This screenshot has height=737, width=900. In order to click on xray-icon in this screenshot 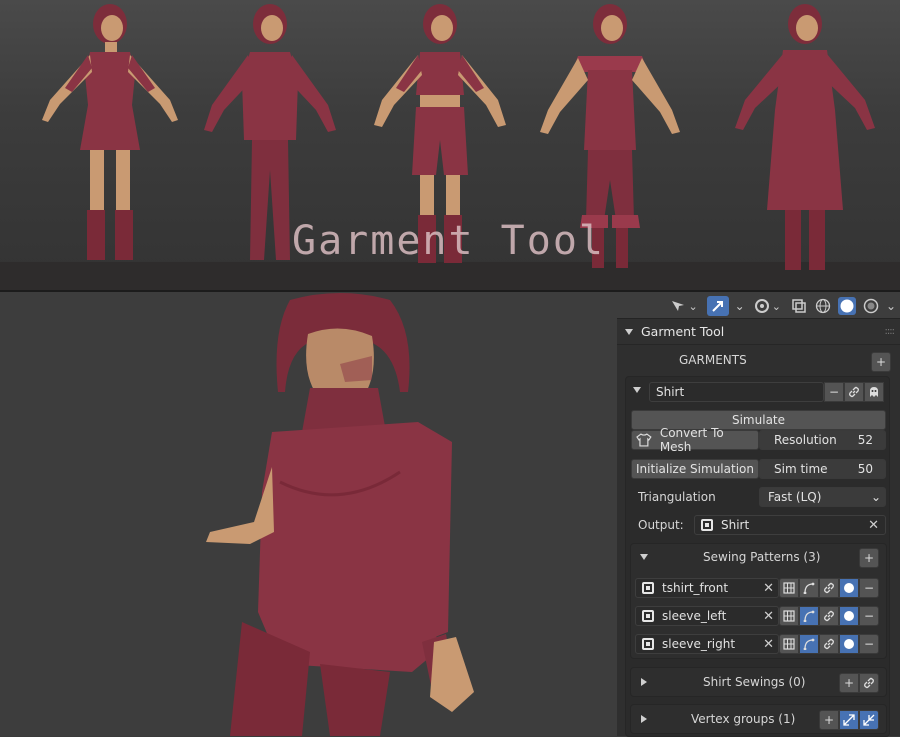, I will do `click(799, 306)`.